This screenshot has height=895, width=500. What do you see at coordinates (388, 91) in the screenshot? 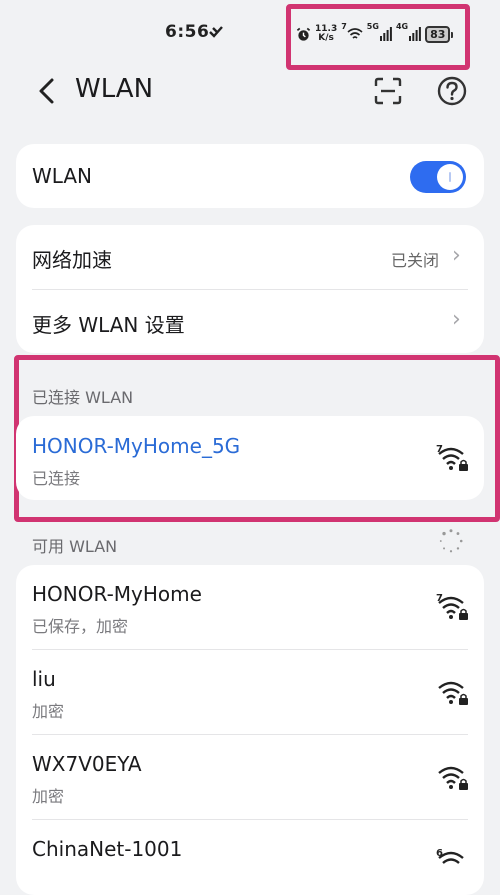
I see `scan-icon` at bounding box center [388, 91].